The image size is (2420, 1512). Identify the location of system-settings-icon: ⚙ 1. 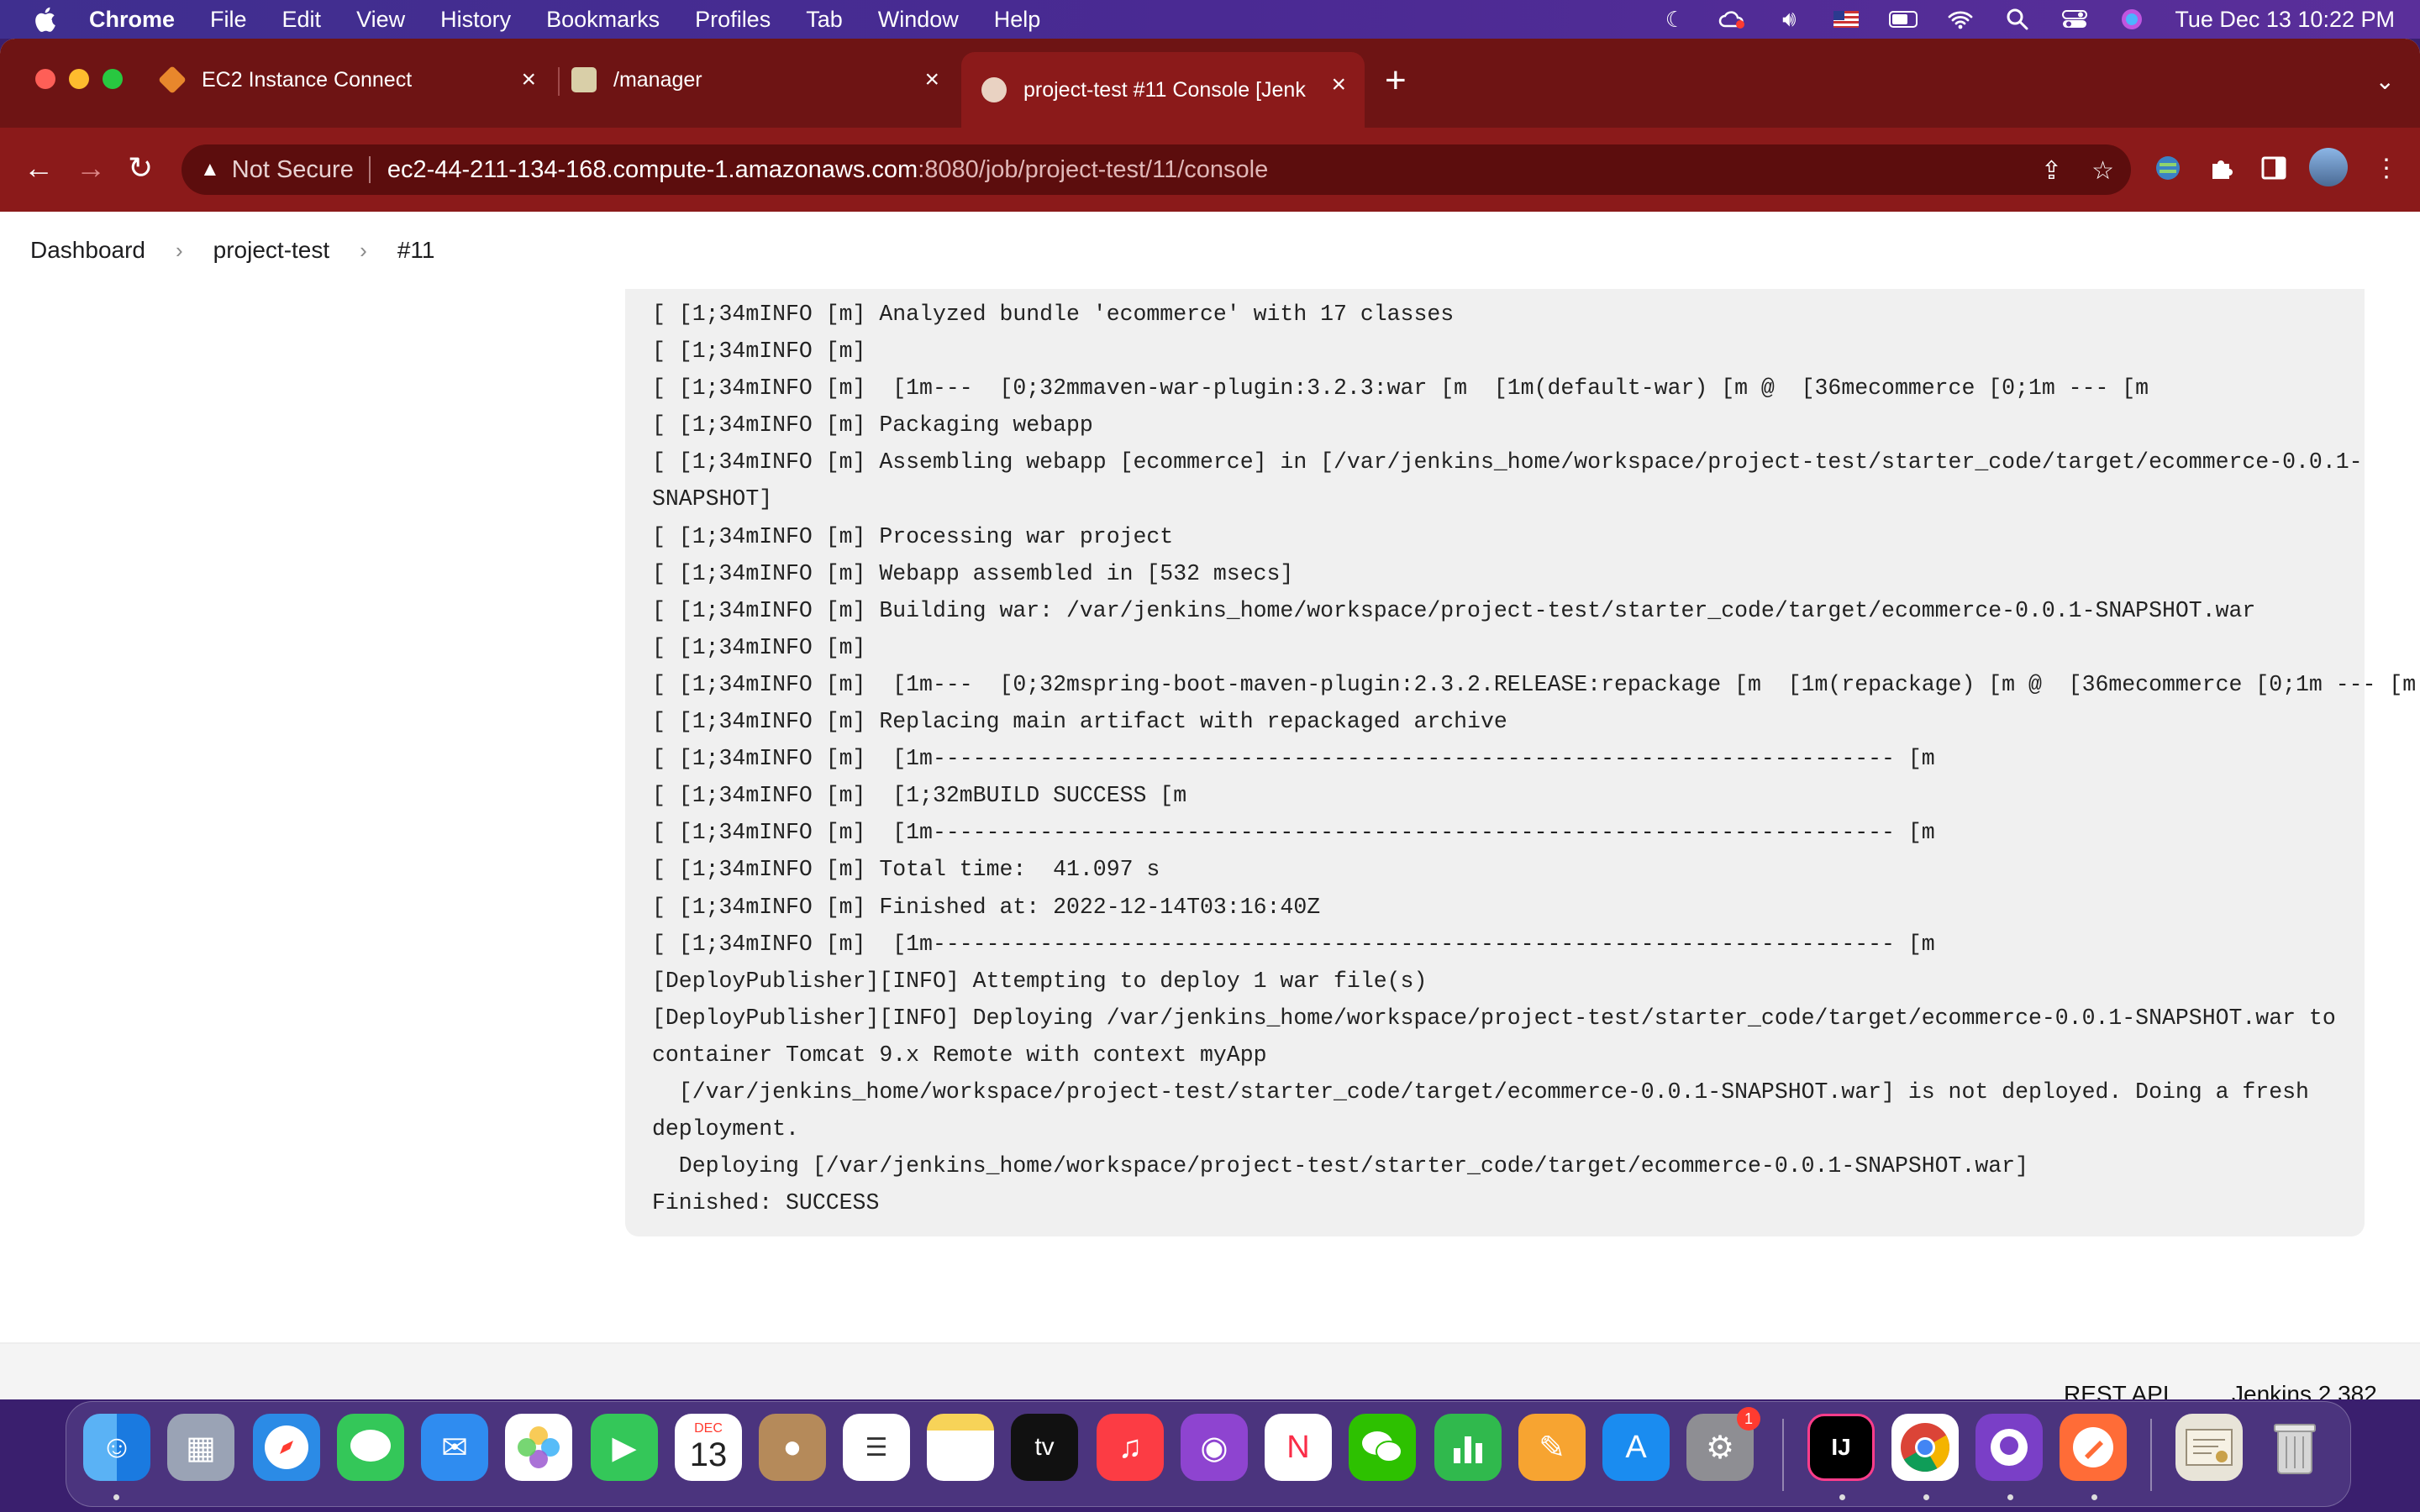
(1723, 1444).